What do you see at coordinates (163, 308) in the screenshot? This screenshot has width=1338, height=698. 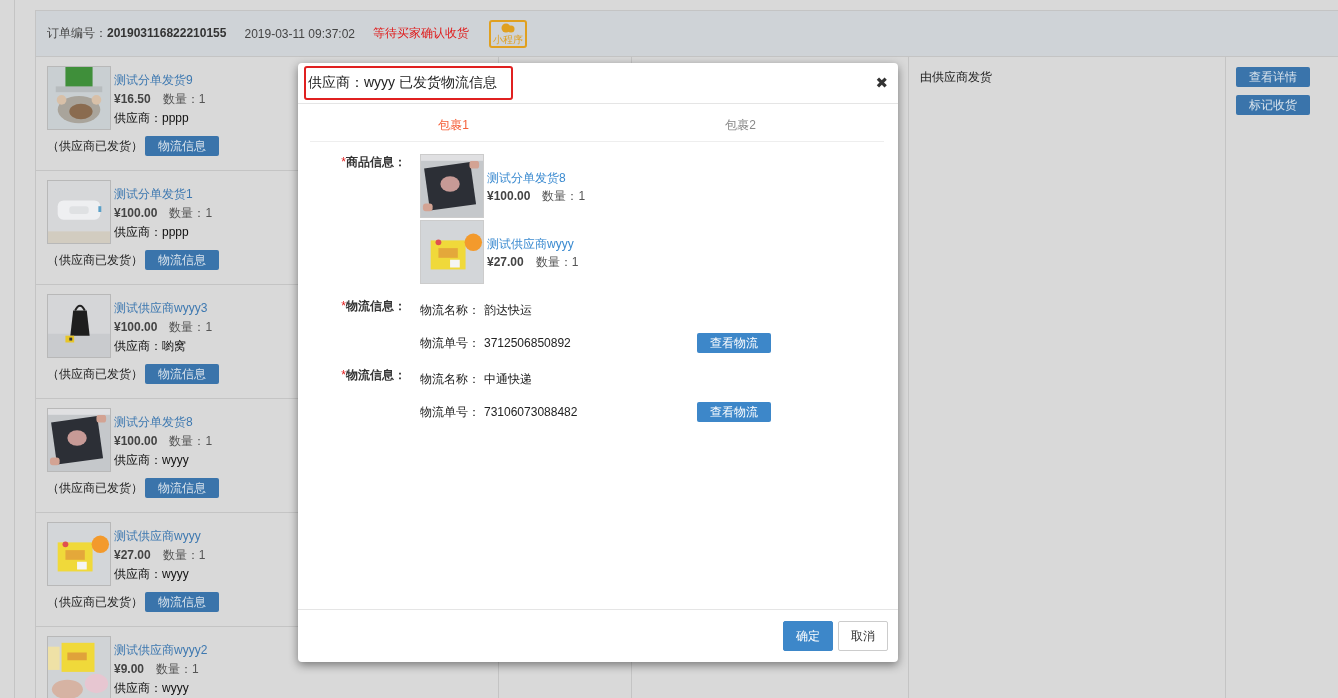 I see `product-title-link: 测试供应商wyyy3` at bounding box center [163, 308].